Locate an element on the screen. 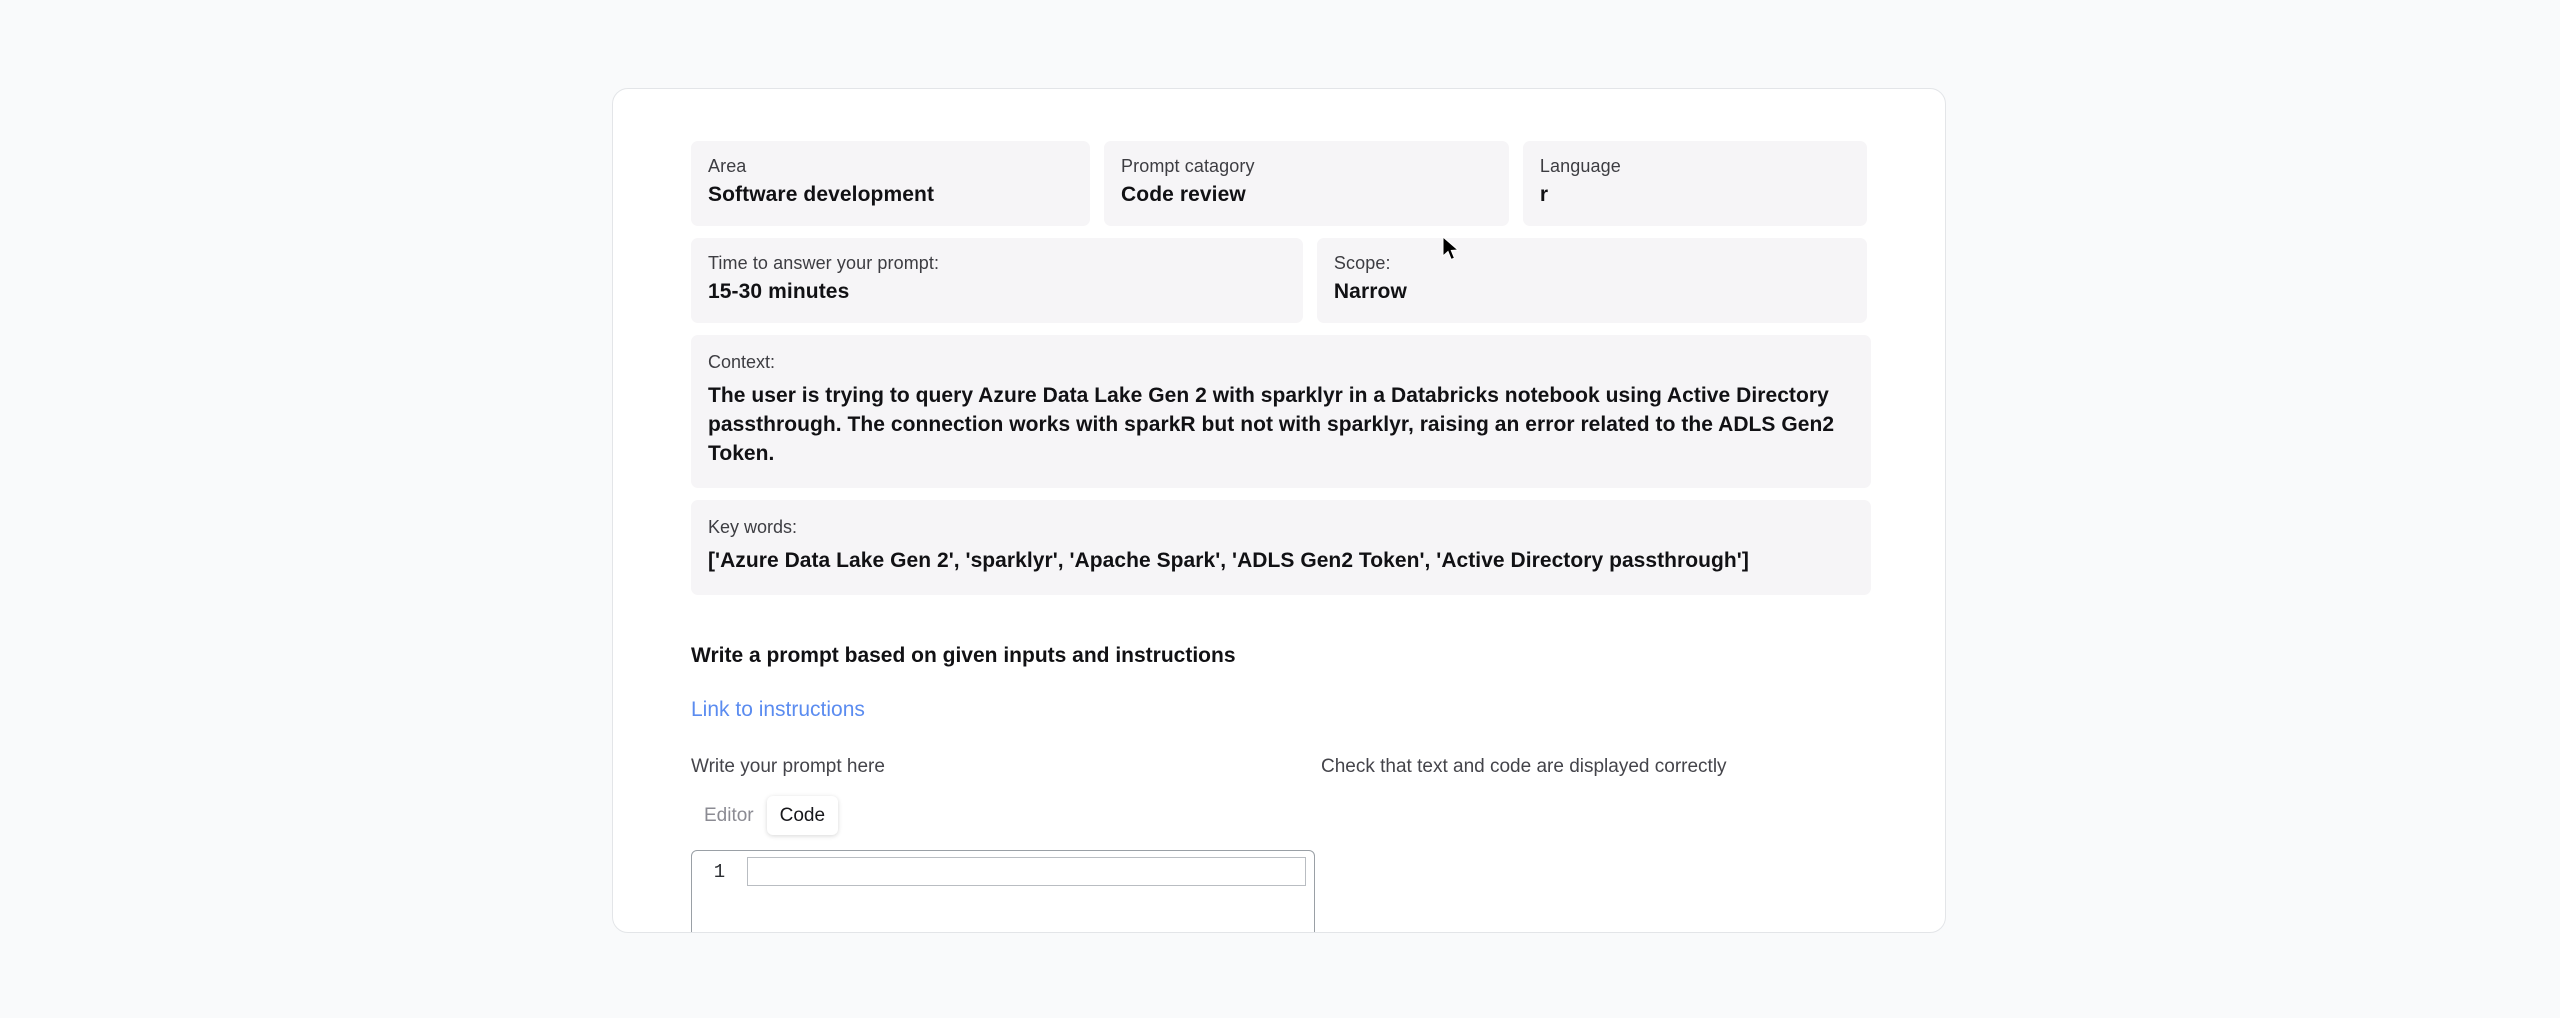 The height and width of the screenshot is (1018, 2560). field-scope-value: Narrow is located at coordinates (1370, 291).